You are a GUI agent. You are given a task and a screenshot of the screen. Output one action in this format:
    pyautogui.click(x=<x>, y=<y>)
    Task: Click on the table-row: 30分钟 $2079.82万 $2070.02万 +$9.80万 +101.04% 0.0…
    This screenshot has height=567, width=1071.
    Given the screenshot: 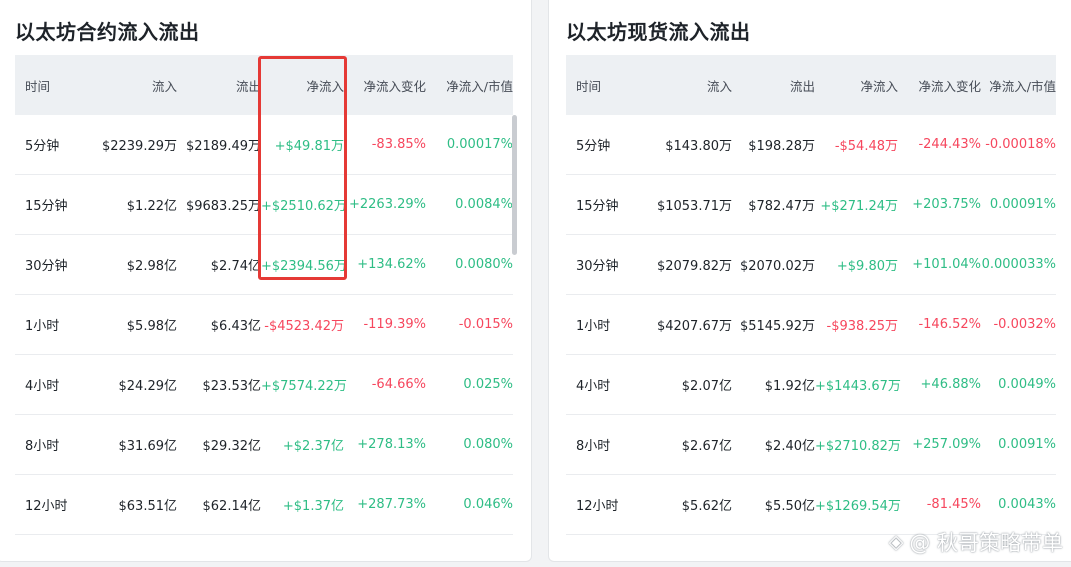 What is the action you would take?
    pyautogui.click(x=811, y=265)
    